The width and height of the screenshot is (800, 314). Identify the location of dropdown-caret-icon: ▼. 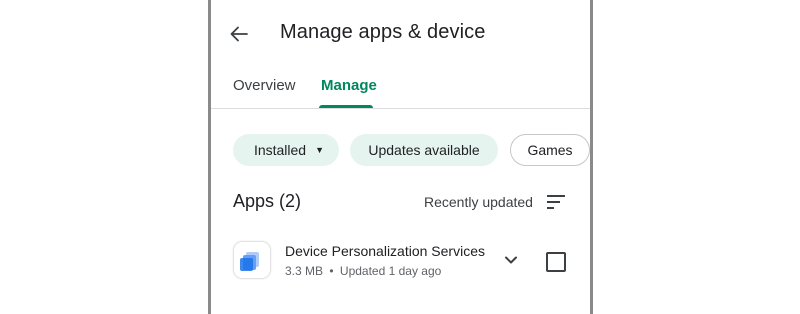
(320, 150).